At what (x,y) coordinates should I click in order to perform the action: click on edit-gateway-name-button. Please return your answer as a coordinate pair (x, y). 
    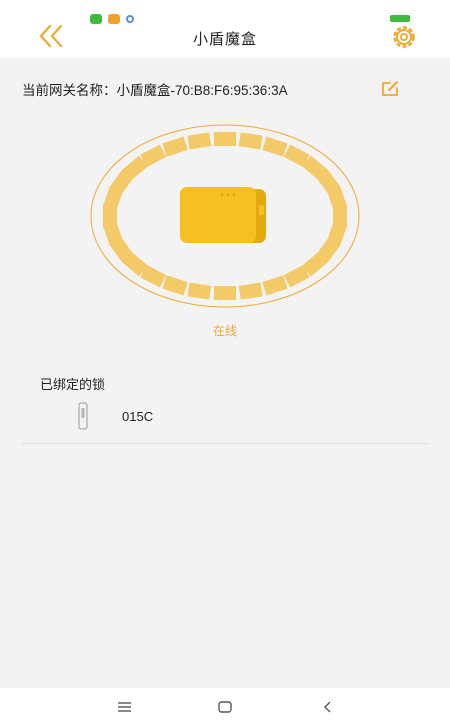
    Looking at the image, I should click on (390, 88).